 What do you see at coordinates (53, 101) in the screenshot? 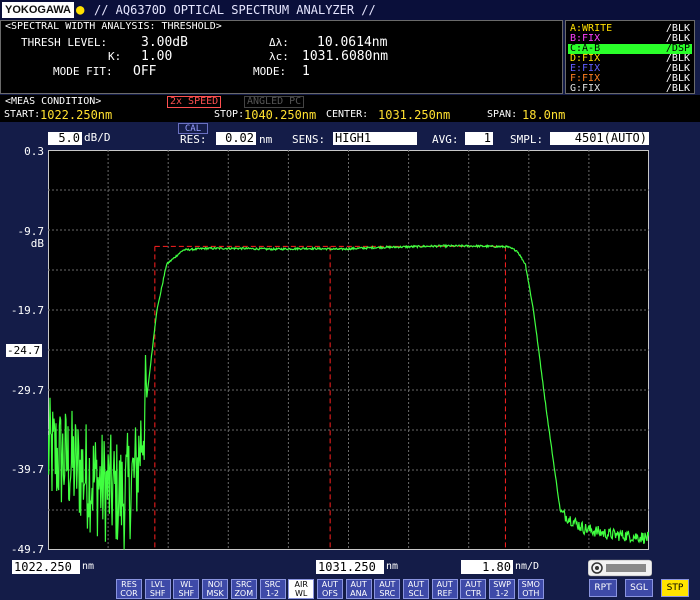
I see `meas-header: <MEAS CONDITION>` at bounding box center [53, 101].